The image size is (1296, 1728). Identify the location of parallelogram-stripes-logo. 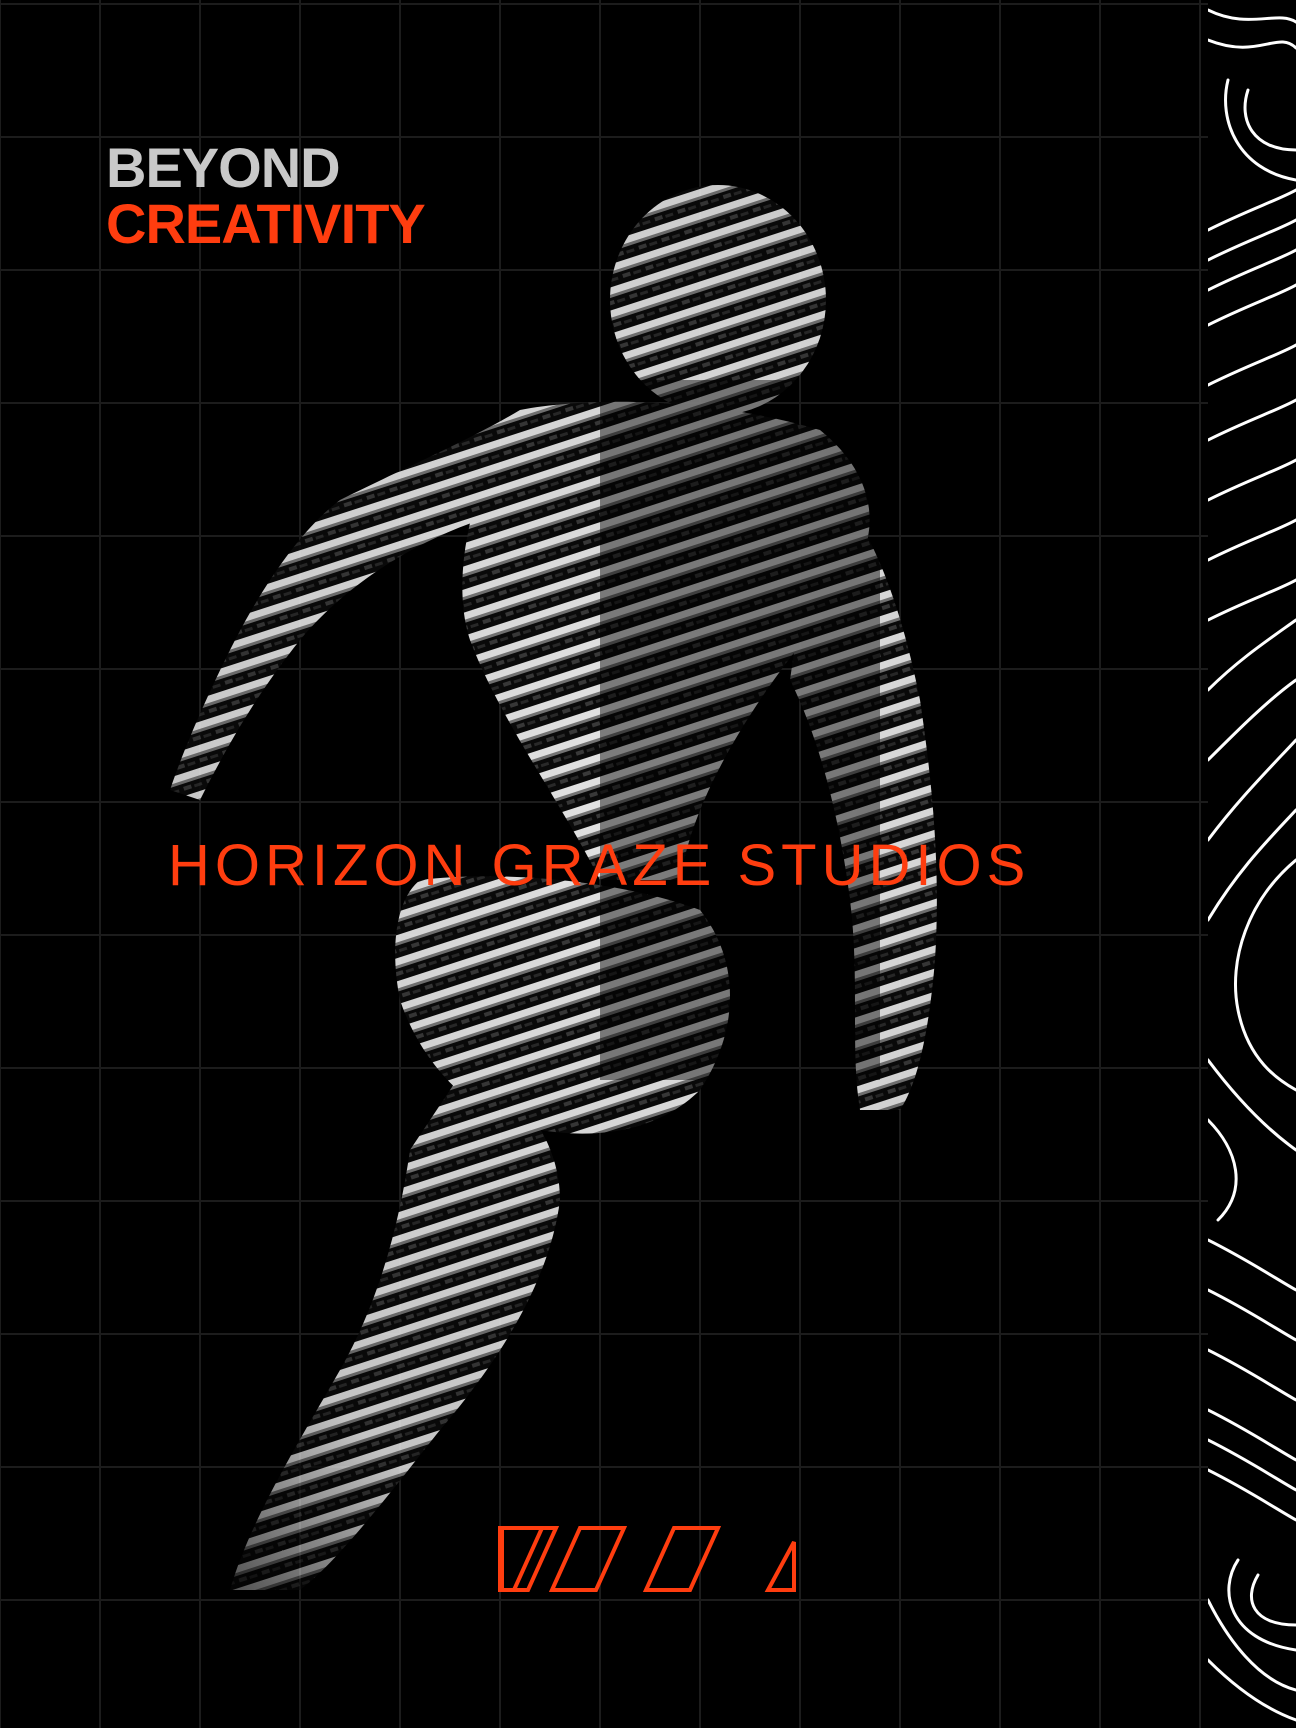
(647, 1559).